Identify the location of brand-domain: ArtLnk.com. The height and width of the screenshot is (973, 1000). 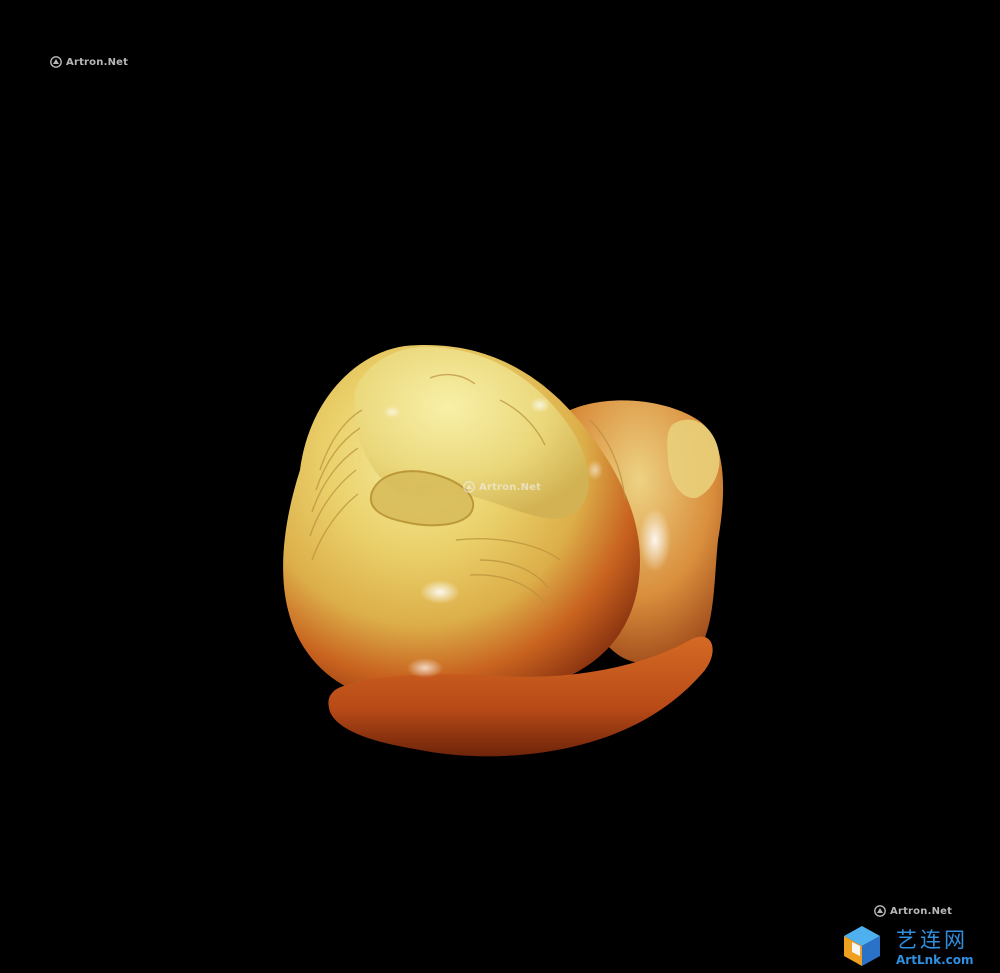
(935, 960).